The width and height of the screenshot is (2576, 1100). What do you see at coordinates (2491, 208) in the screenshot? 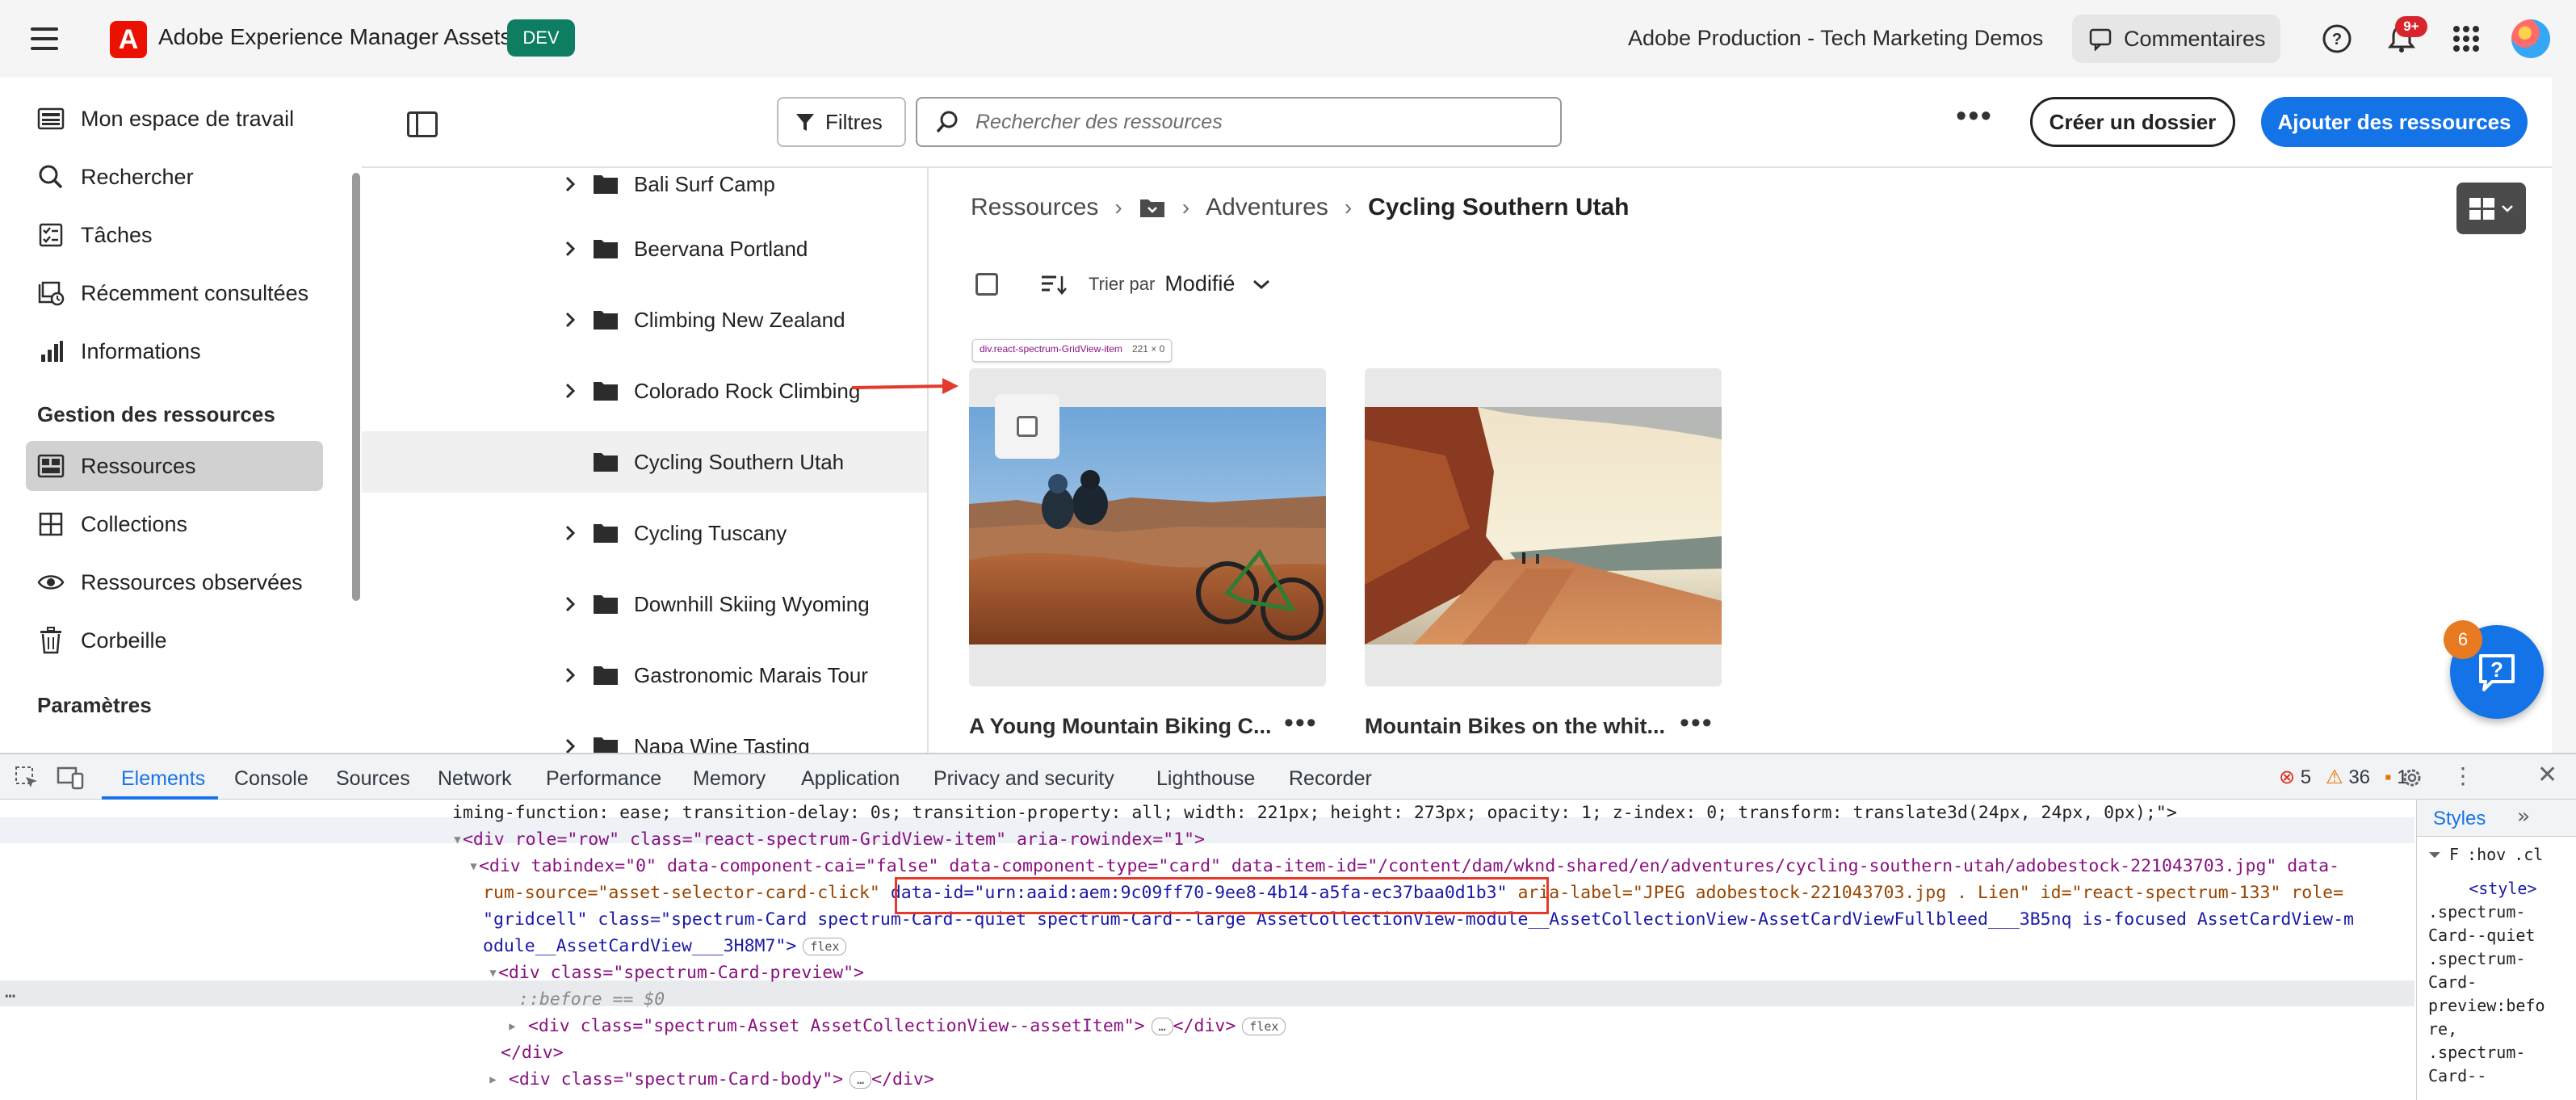
I see `view-toggle-button` at bounding box center [2491, 208].